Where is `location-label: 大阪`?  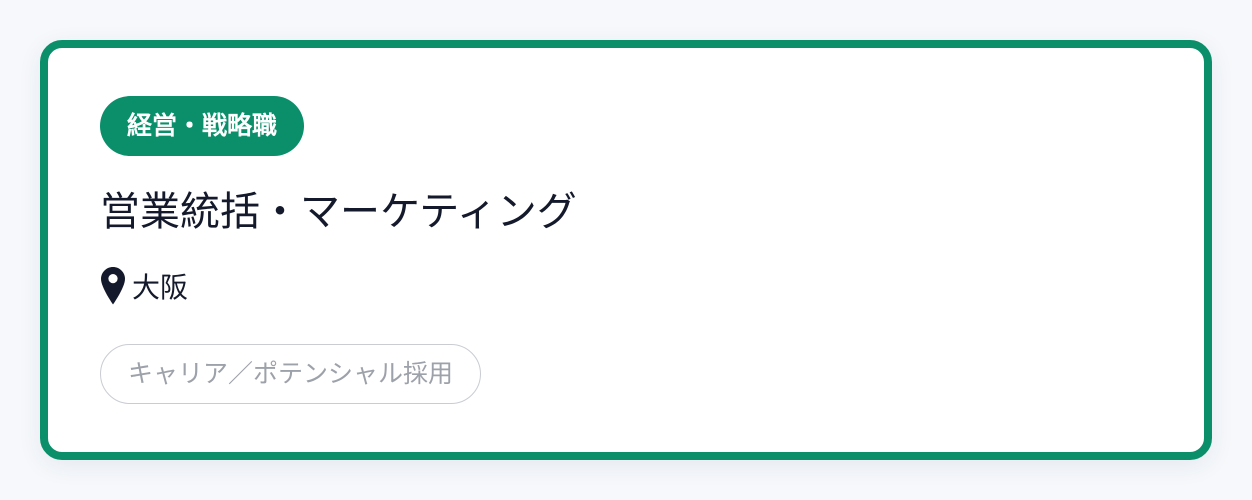
location-label: 大阪 is located at coordinates (160, 287).